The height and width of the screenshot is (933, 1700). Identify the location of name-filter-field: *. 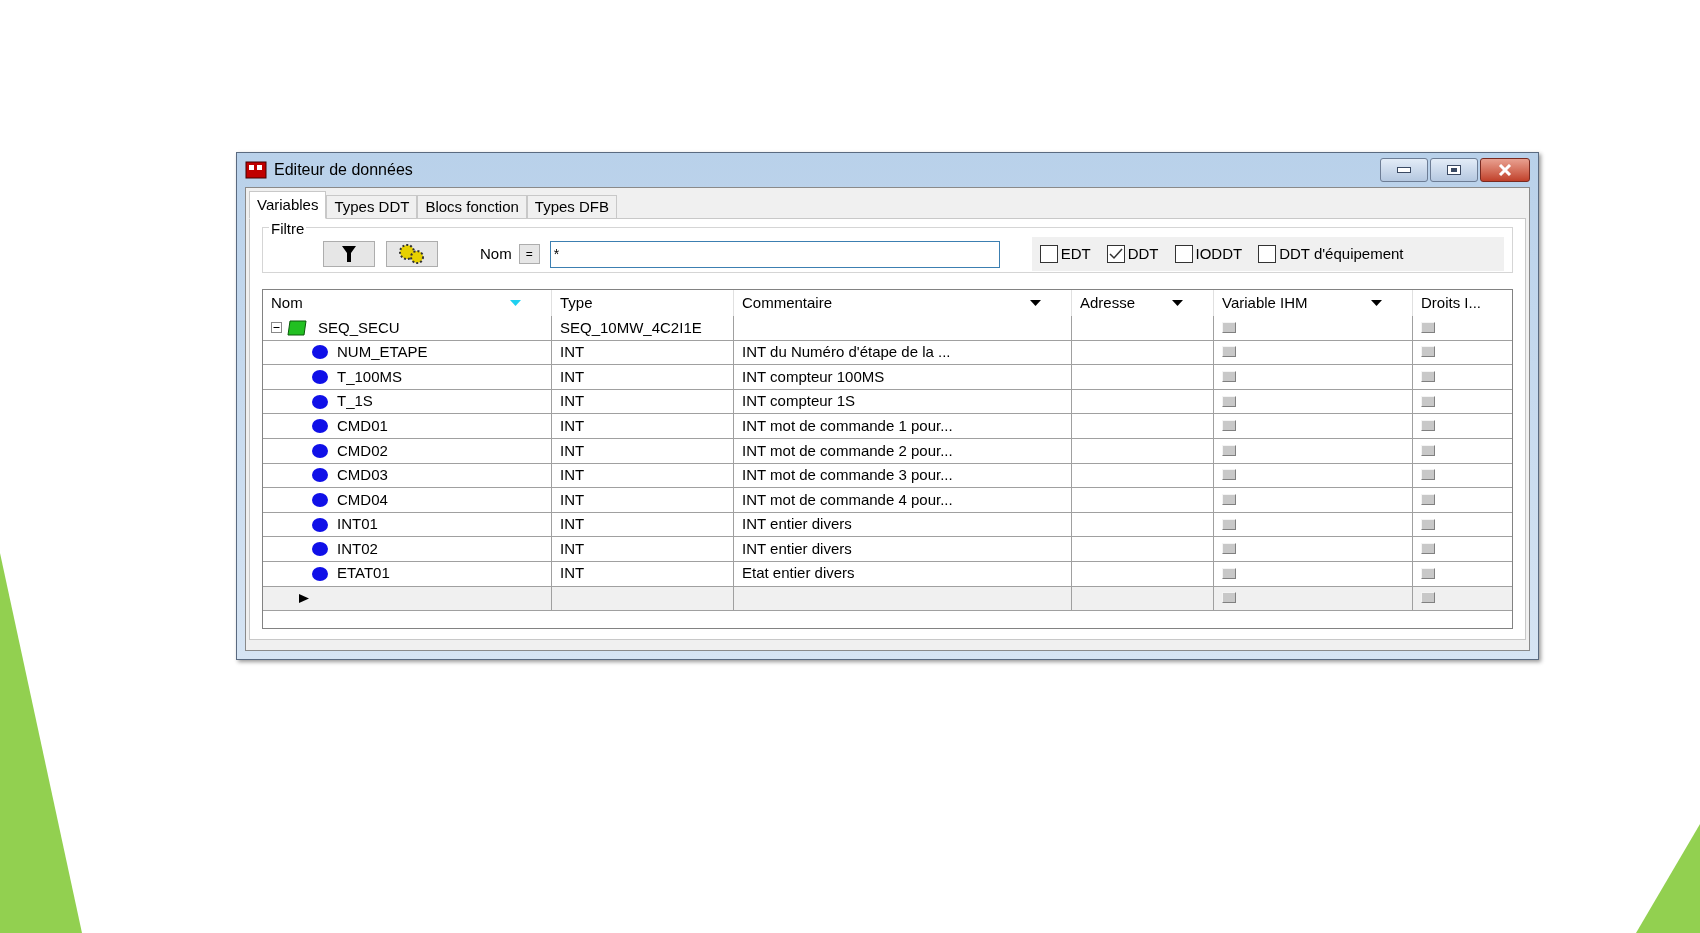
(774, 254).